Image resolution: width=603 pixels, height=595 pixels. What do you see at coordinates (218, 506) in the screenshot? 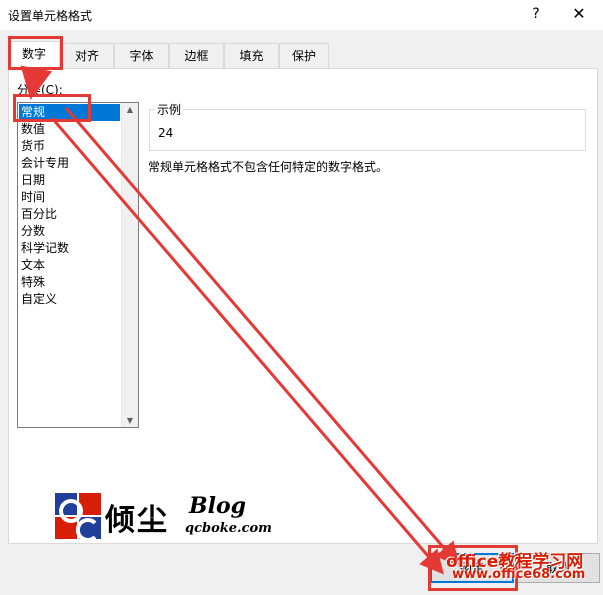
I see `logo-blog-text: Blog` at bounding box center [218, 506].